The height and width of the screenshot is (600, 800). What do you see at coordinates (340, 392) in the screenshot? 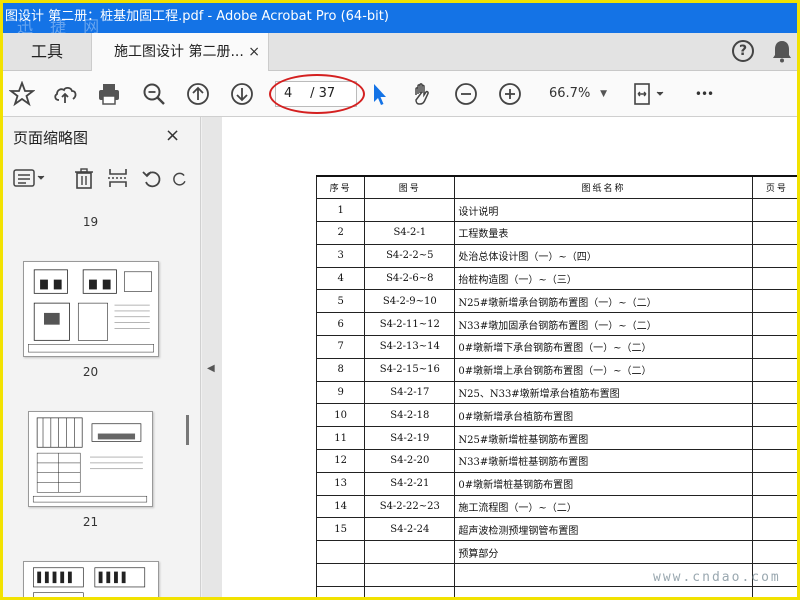
I see `row-seq: 9` at bounding box center [340, 392].